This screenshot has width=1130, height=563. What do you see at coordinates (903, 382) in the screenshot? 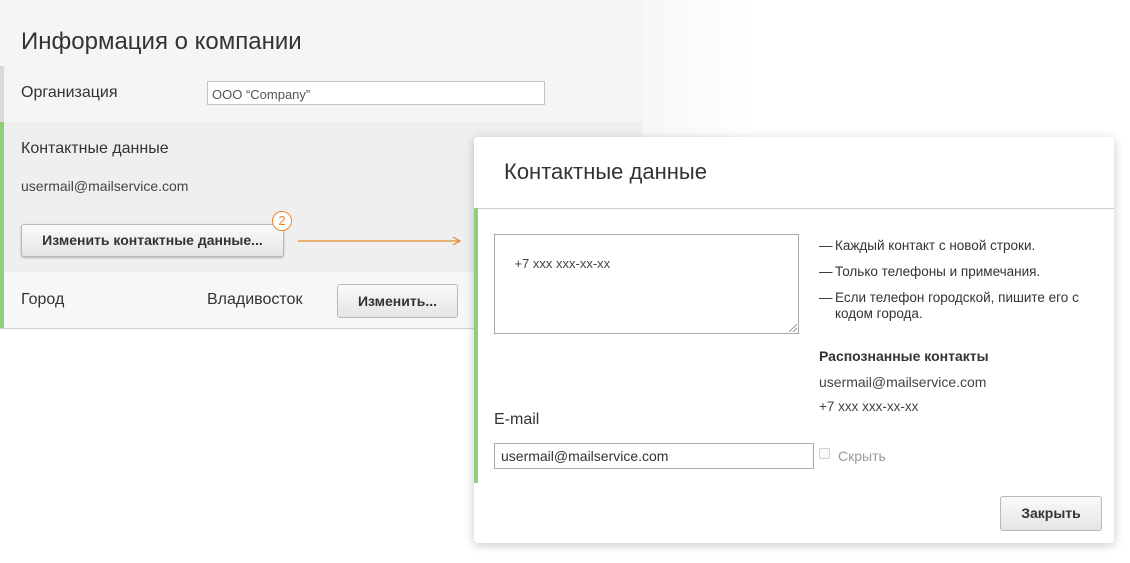
I see `recognized-contact-item: usermail@mailservice.com` at bounding box center [903, 382].